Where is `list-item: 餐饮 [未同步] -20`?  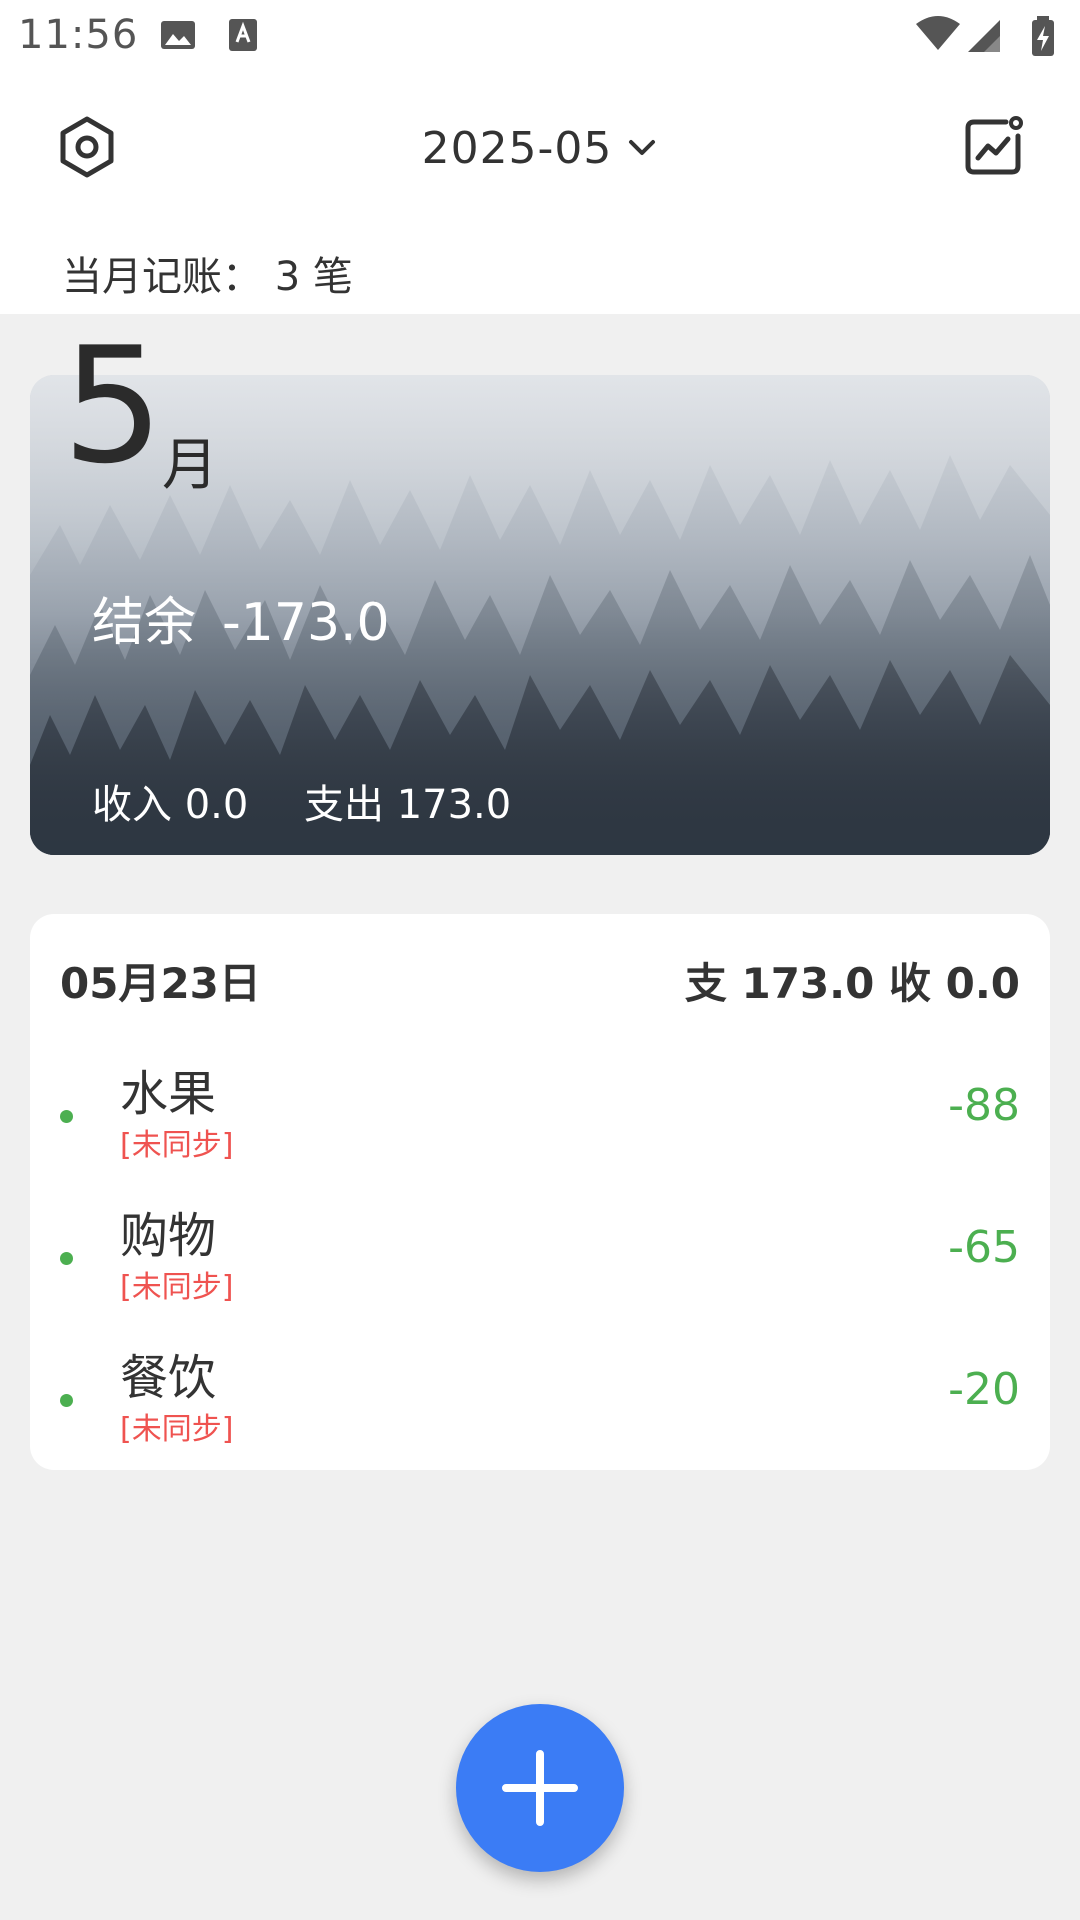 list-item: 餐饮 [未同步] -20 is located at coordinates (540, 1403).